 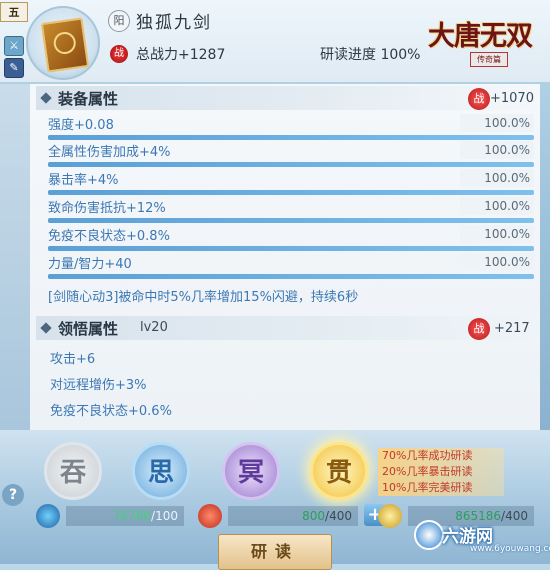 What do you see at coordinates (251, 471) in the screenshot?
I see `meditate-button: 冥` at bounding box center [251, 471].